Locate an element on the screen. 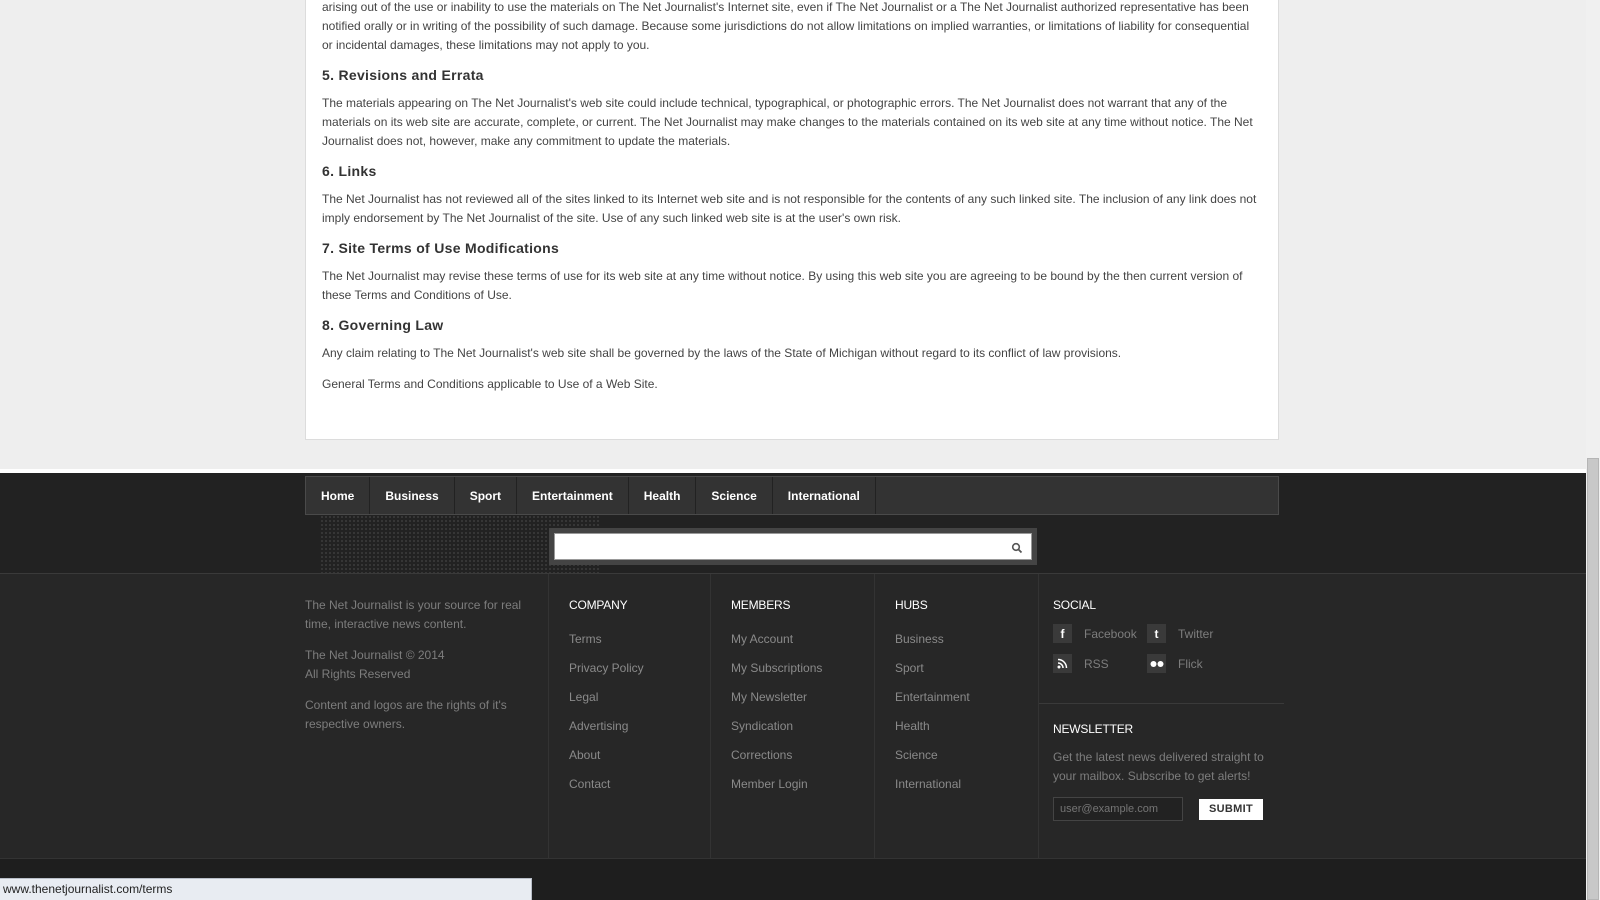 The height and width of the screenshot is (900, 1600). social-link-facebook: f Facebook is located at coordinates (1100, 633).